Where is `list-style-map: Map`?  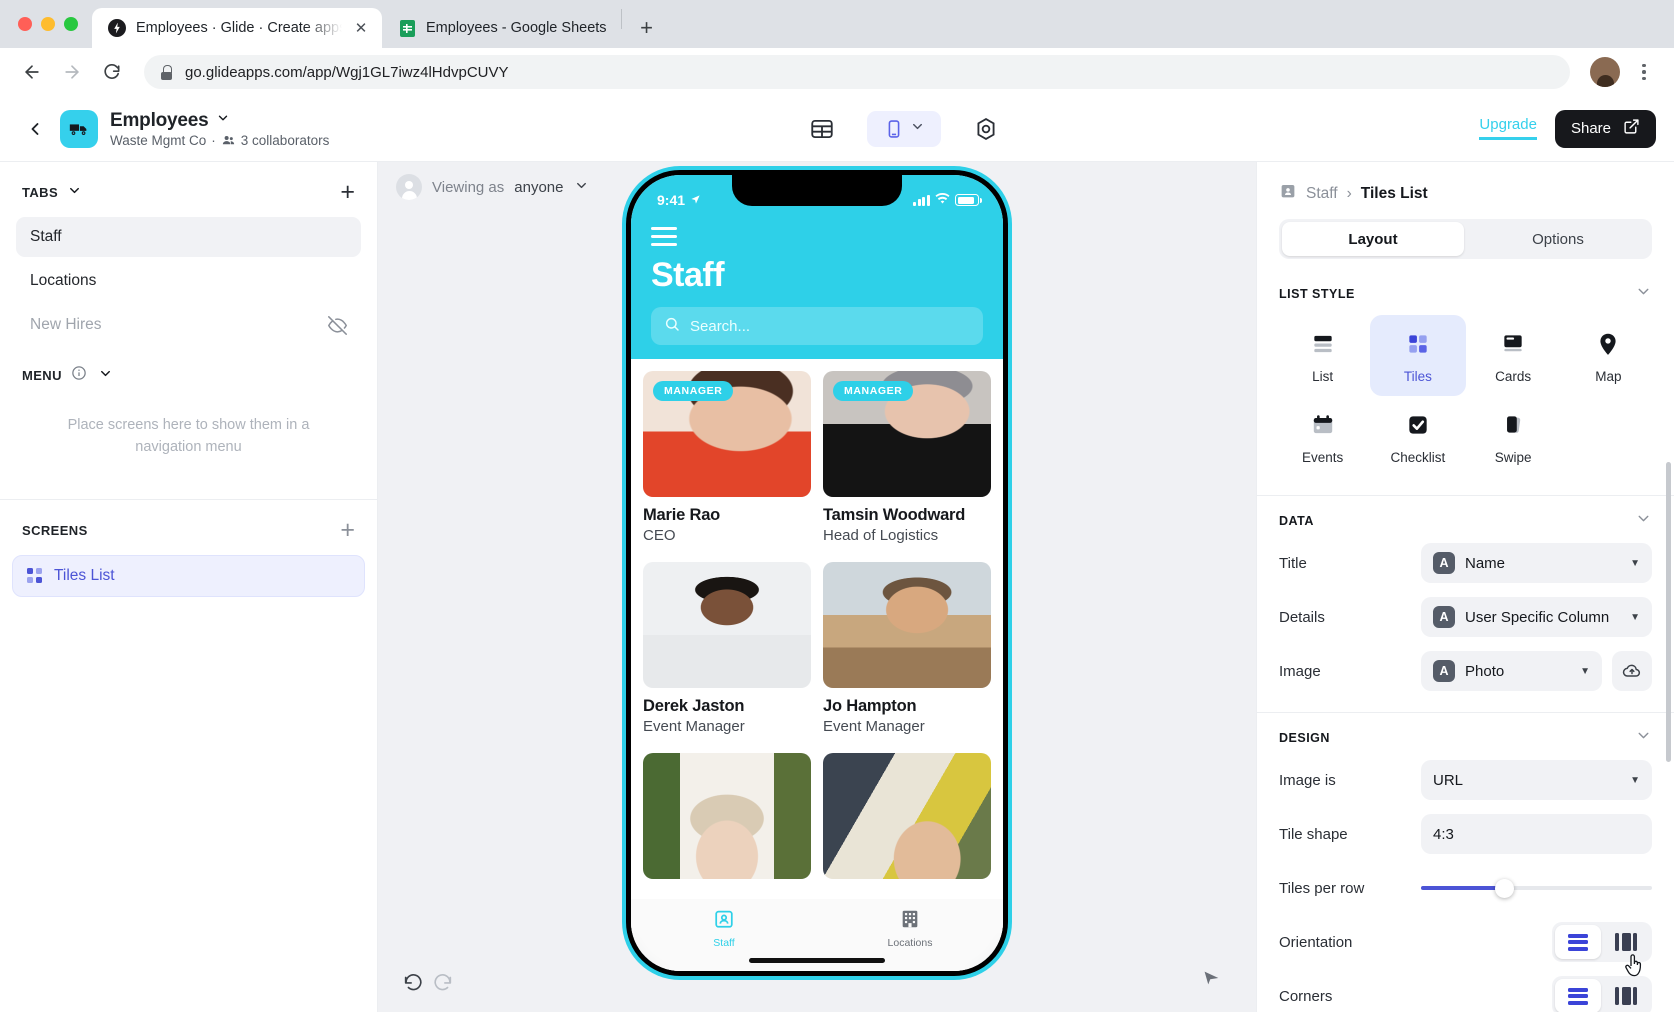 list-style-map: Map is located at coordinates (1608, 355).